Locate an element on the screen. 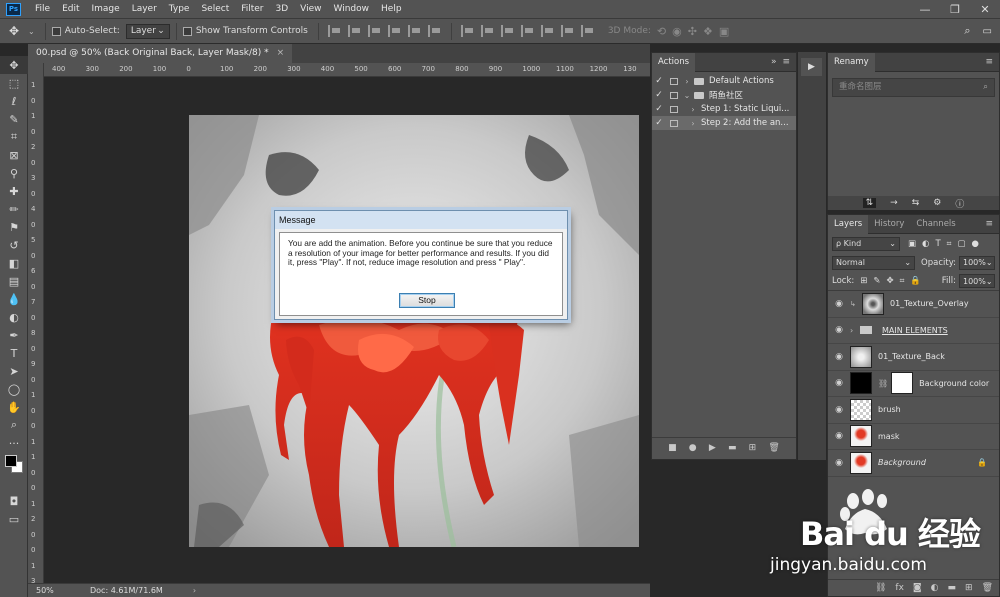 The height and width of the screenshot is (597, 1000). layer-row-brush: ◉ brush is located at coordinates (913, 410).